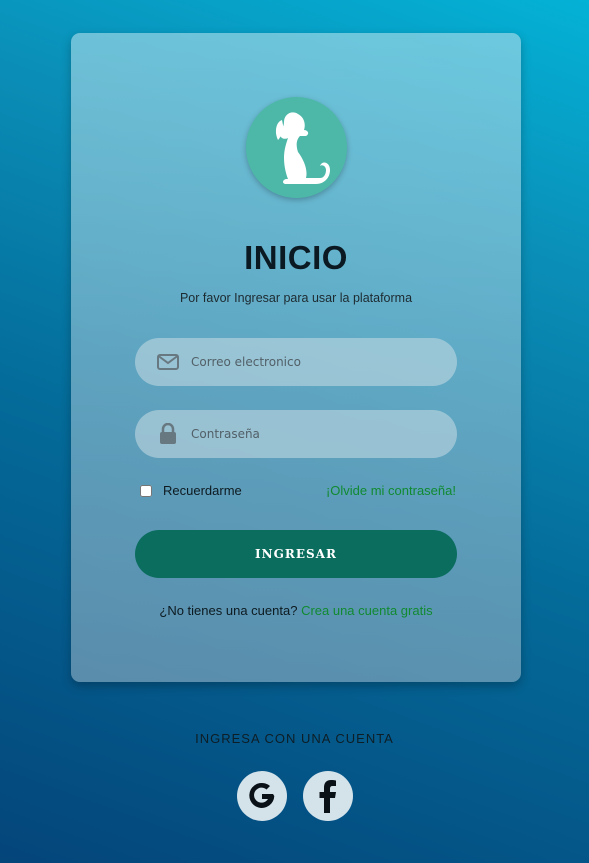 This screenshot has height=863, width=589. I want to click on social-login-heading: INGRESA CON UNA CUENTA, so click(294, 738).